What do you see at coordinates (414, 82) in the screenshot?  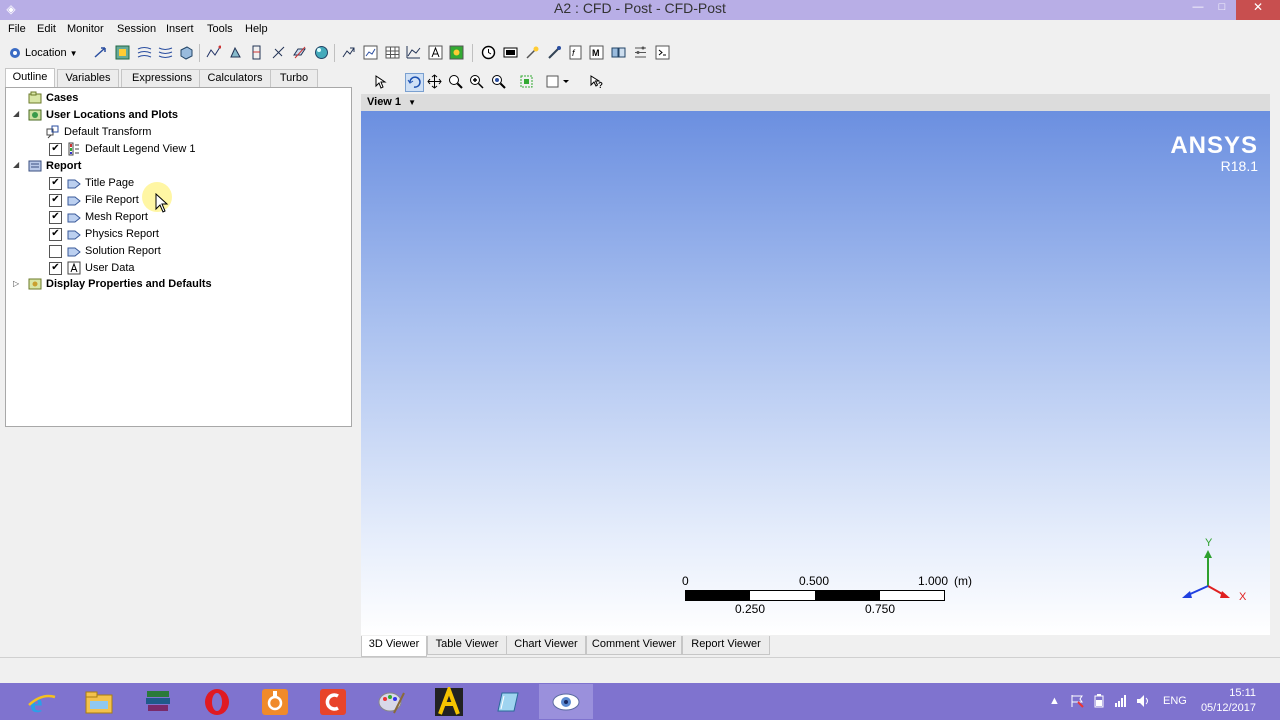 I see `rotate-icon` at bounding box center [414, 82].